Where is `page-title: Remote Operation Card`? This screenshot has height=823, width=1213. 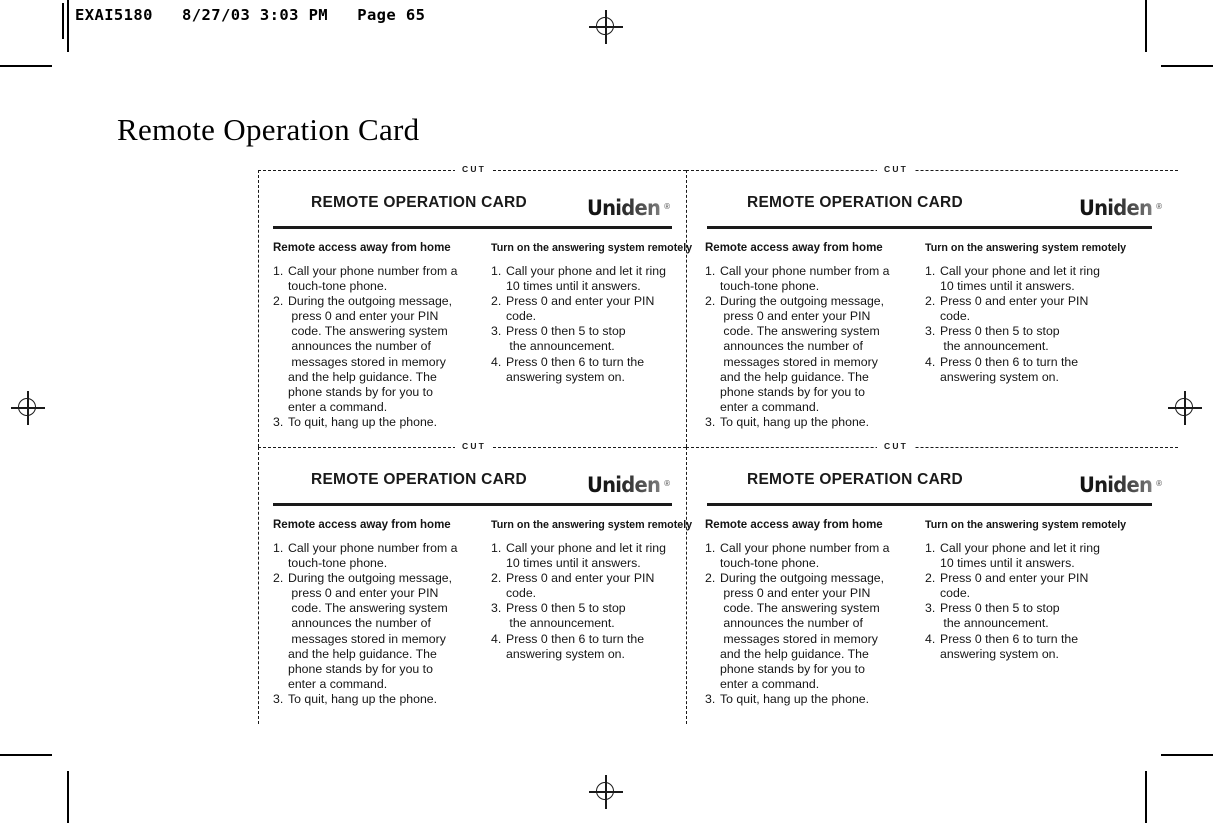 page-title: Remote Operation Card is located at coordinates (268, 129).